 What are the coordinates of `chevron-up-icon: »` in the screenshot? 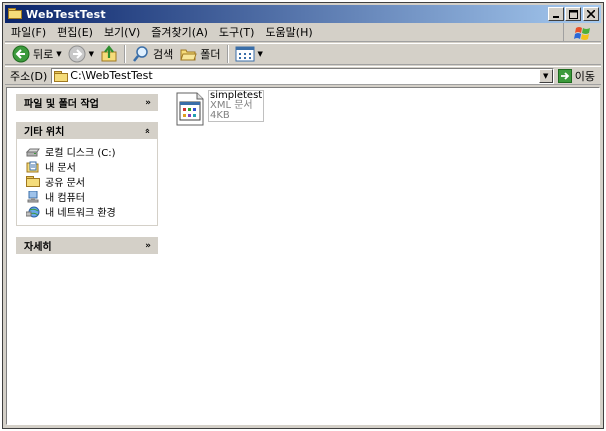 It's located at (148, 131).